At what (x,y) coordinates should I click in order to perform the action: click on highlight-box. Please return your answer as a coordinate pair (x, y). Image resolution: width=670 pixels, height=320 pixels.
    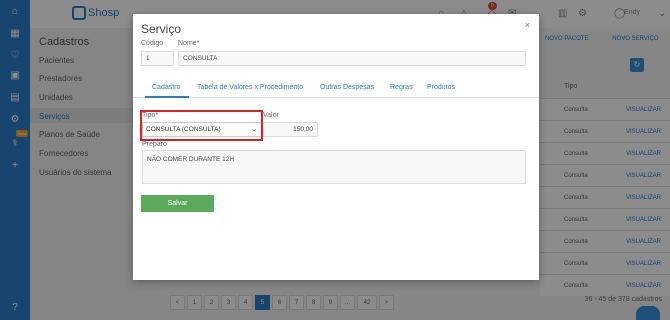
    Looking at the image, I should click on (201, 125).